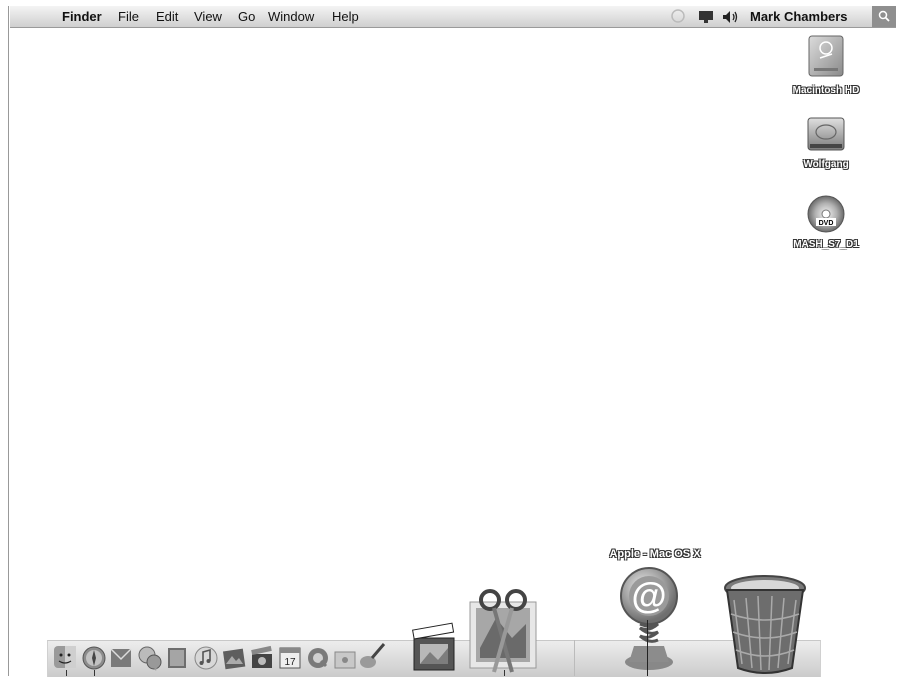 Image resolution: width=898 pixels, height=677 pixels. Describe the element at coordinates (345, 660) in the screenshot. I see `iweb-icon` at that location.